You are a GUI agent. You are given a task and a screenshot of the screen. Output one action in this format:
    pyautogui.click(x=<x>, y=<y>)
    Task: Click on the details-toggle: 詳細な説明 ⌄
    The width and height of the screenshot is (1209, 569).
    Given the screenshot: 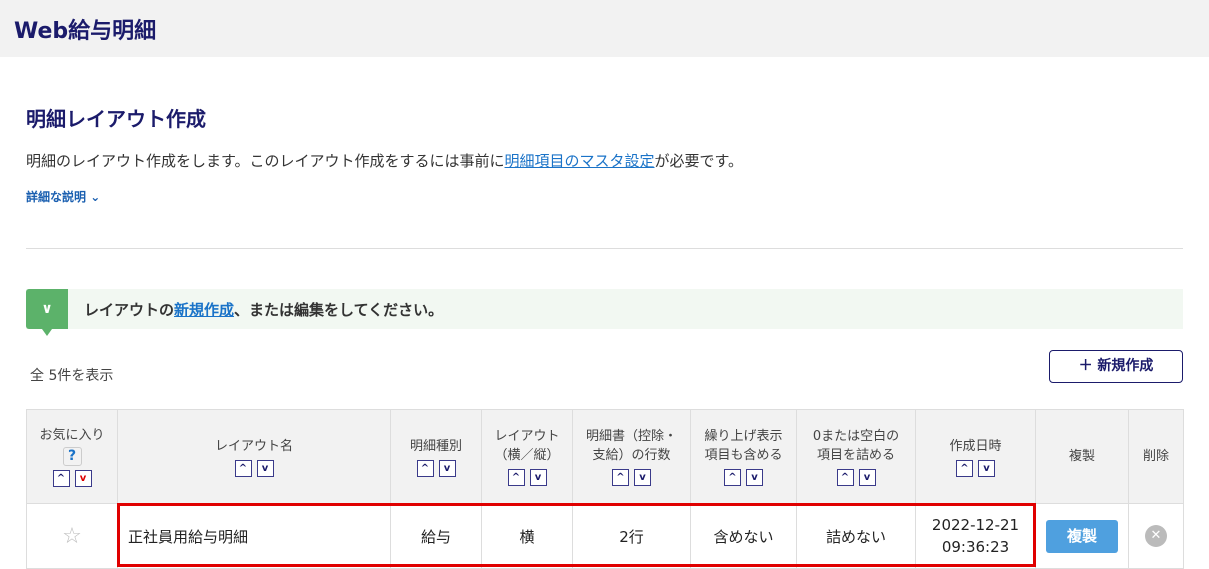 What is the action you would take?
    pyautogui.click(x=63, y=196)
    